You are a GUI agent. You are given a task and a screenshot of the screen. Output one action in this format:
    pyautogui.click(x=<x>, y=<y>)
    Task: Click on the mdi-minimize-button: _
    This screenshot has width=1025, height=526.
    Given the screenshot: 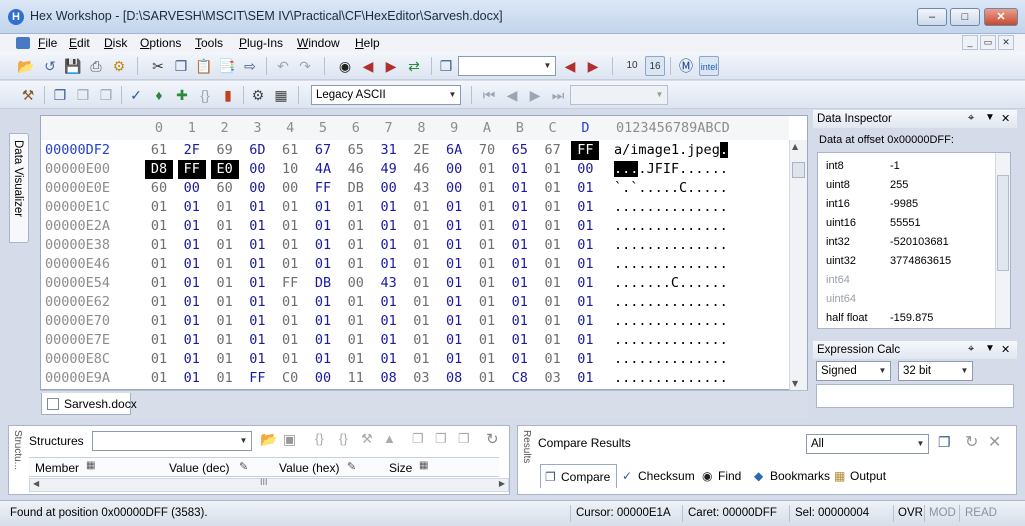 What is the action you would take?
    pyautogui.click(x=970, y=42)
    